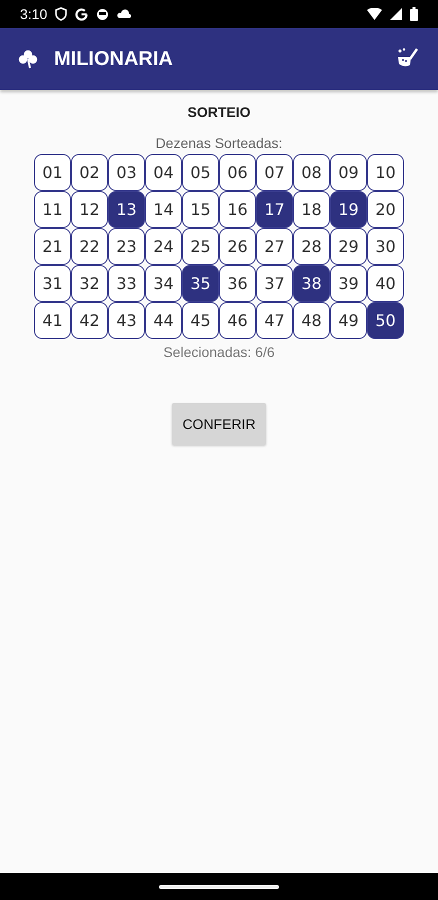 This screenshot has width=438, height=900. Describe the element at coordinates (274, 172) in the screenshot. I see `number-cell: 07` at that location.